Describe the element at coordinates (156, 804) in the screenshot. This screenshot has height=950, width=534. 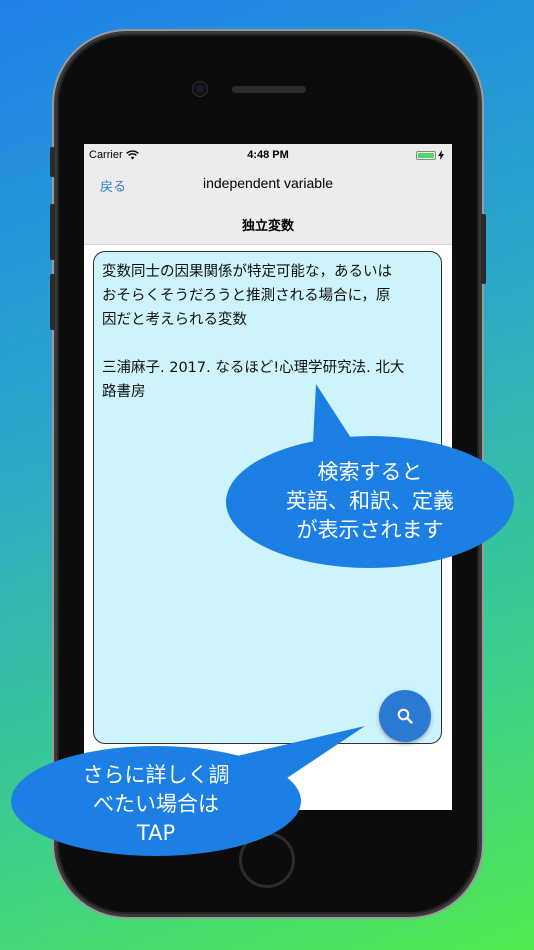
I see `bubble-line: べたい場合は` at that location.